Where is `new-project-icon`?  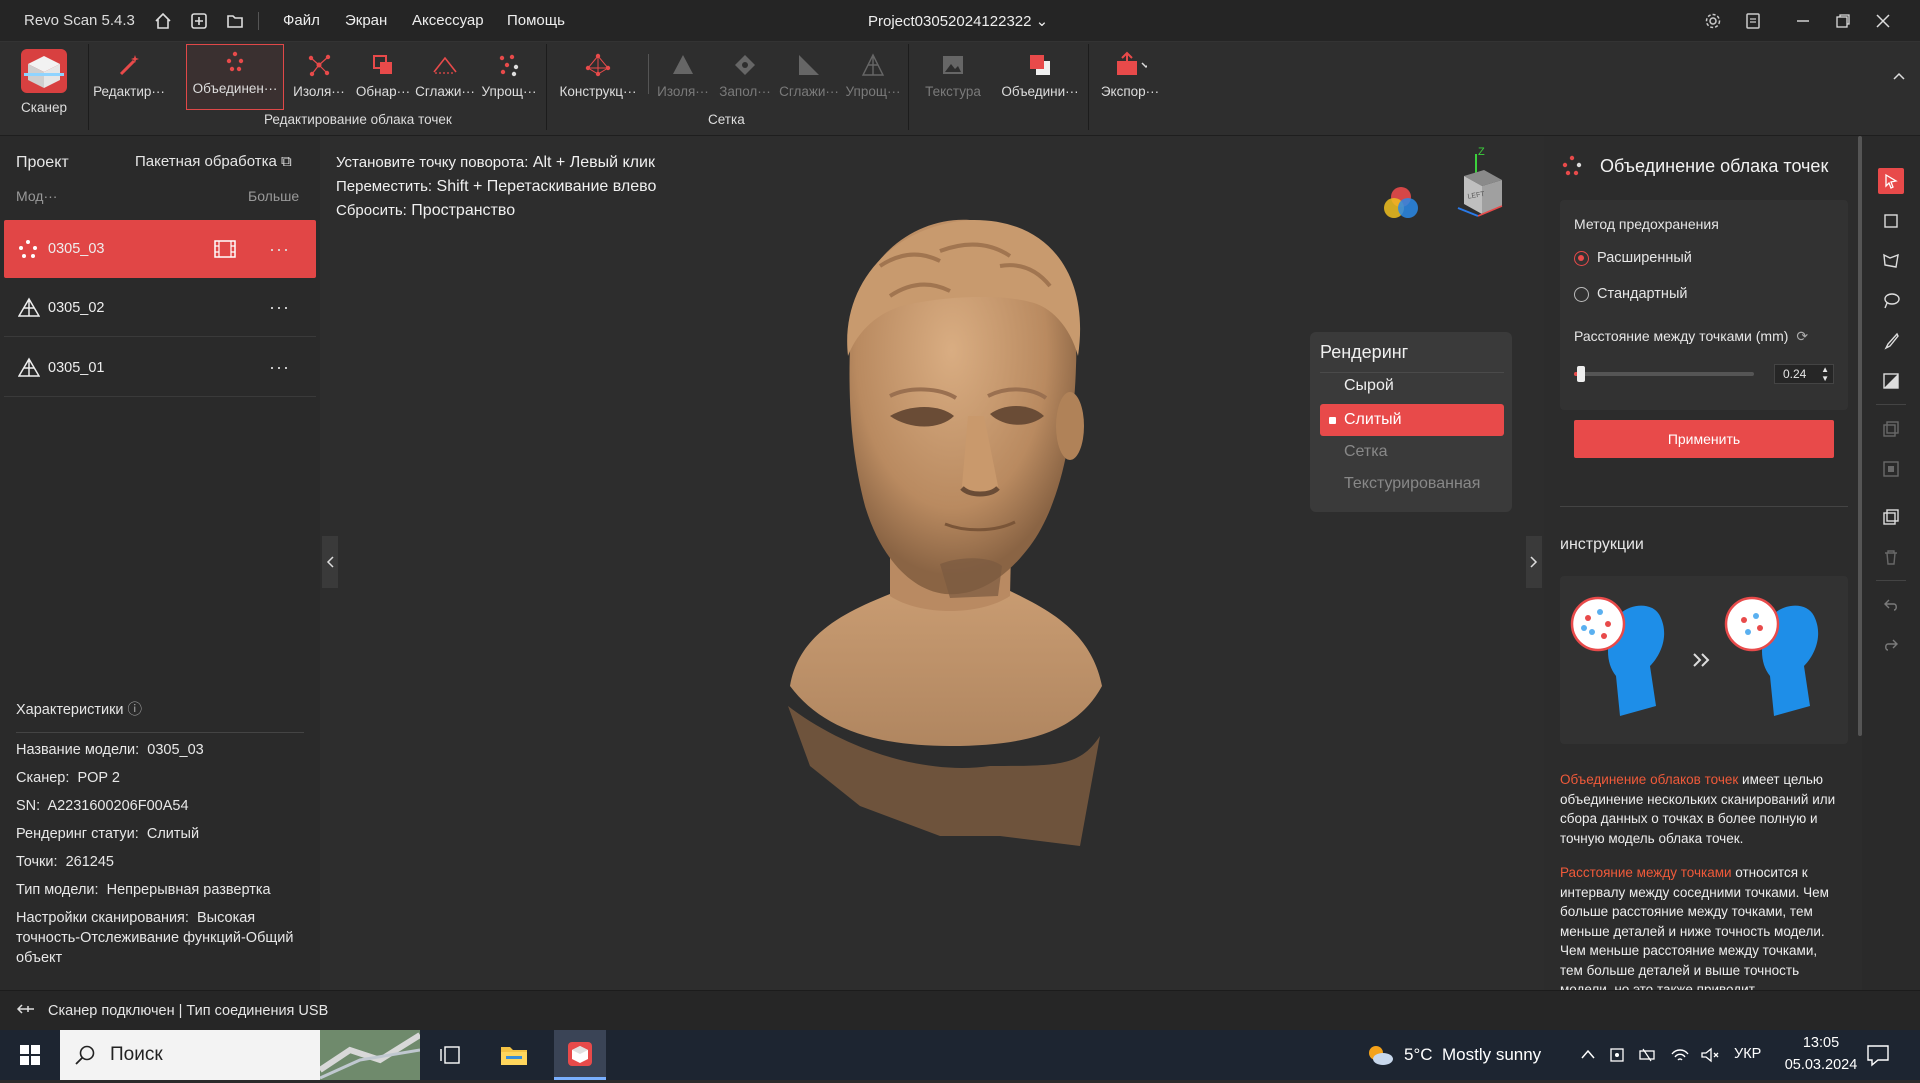
new-project-icon is located at coordinates (199, 21).